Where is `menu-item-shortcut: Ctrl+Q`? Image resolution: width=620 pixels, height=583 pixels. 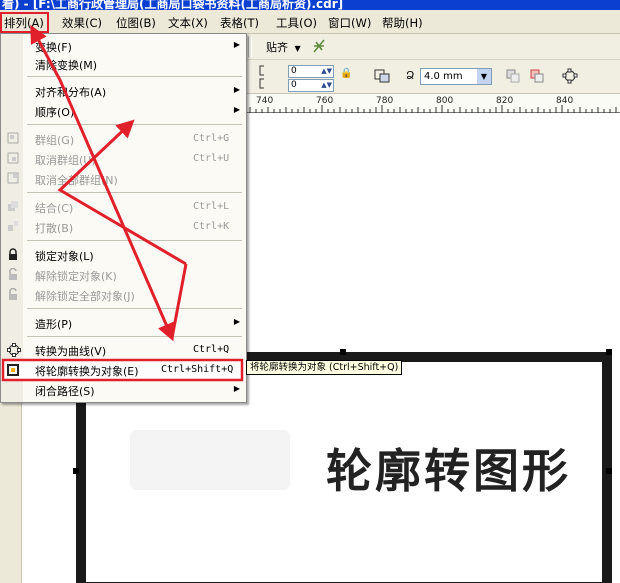 menu-item-shortcut: Ctrl+Q is located at coordinates (211, 349).